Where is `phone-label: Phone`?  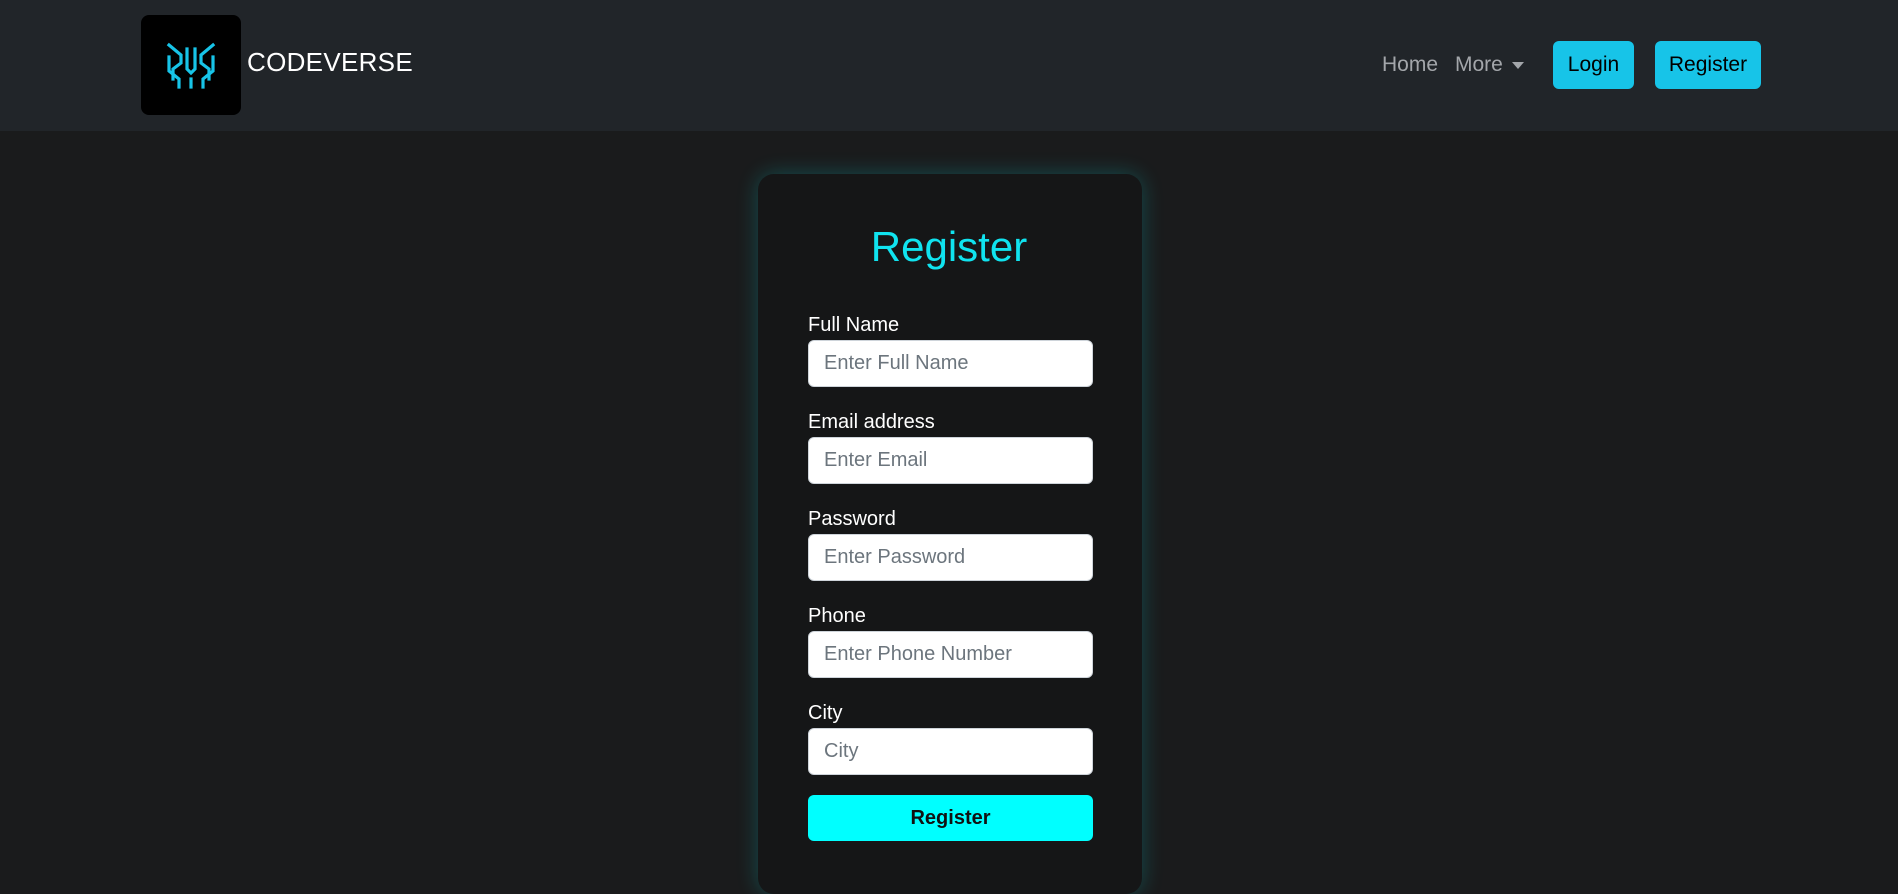
phone-label: Phone is located at coordinates (837, 616).